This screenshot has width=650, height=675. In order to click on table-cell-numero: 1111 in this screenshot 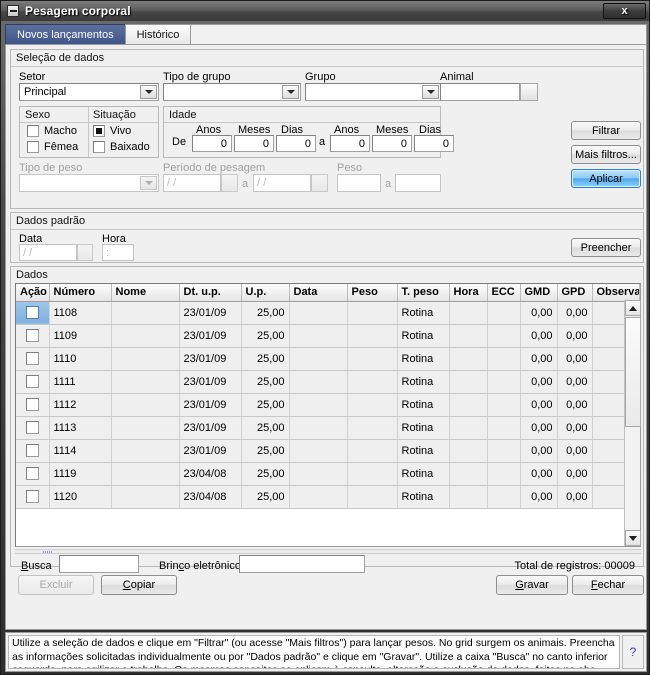, I will do `click(80, 382)`.